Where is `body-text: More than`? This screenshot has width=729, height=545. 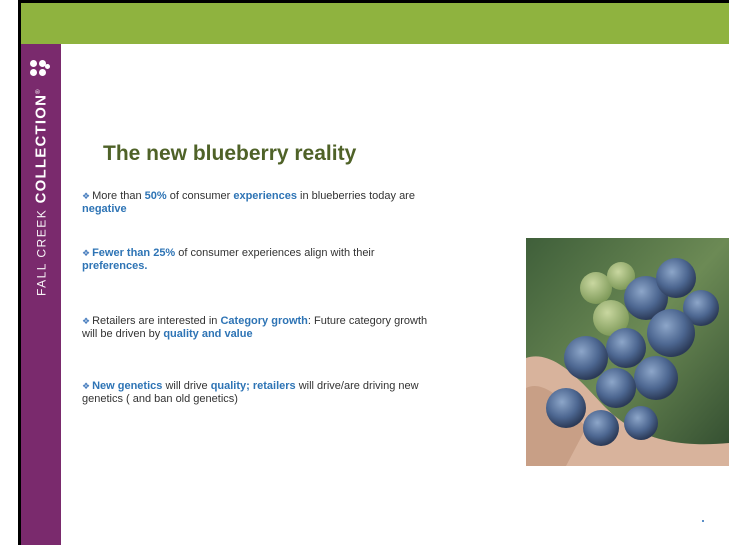
body-text: More than is located at coordinates (118, 196).